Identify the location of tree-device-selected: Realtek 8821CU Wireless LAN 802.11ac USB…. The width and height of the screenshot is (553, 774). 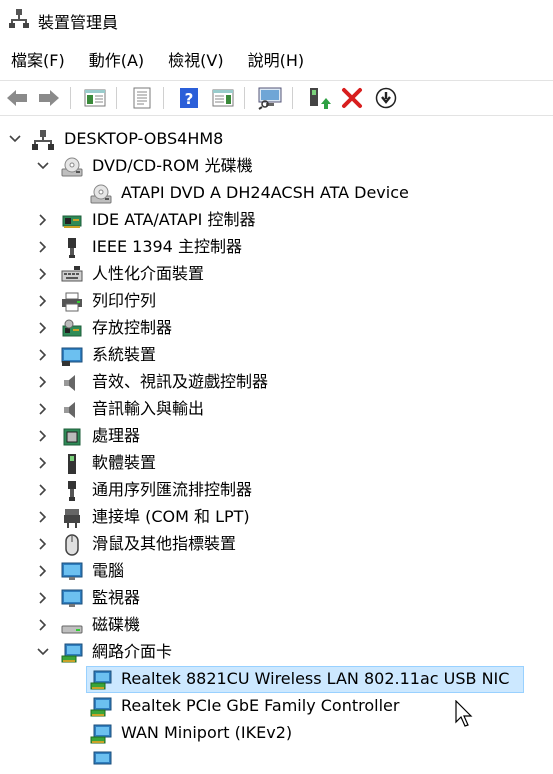
(276, 679).